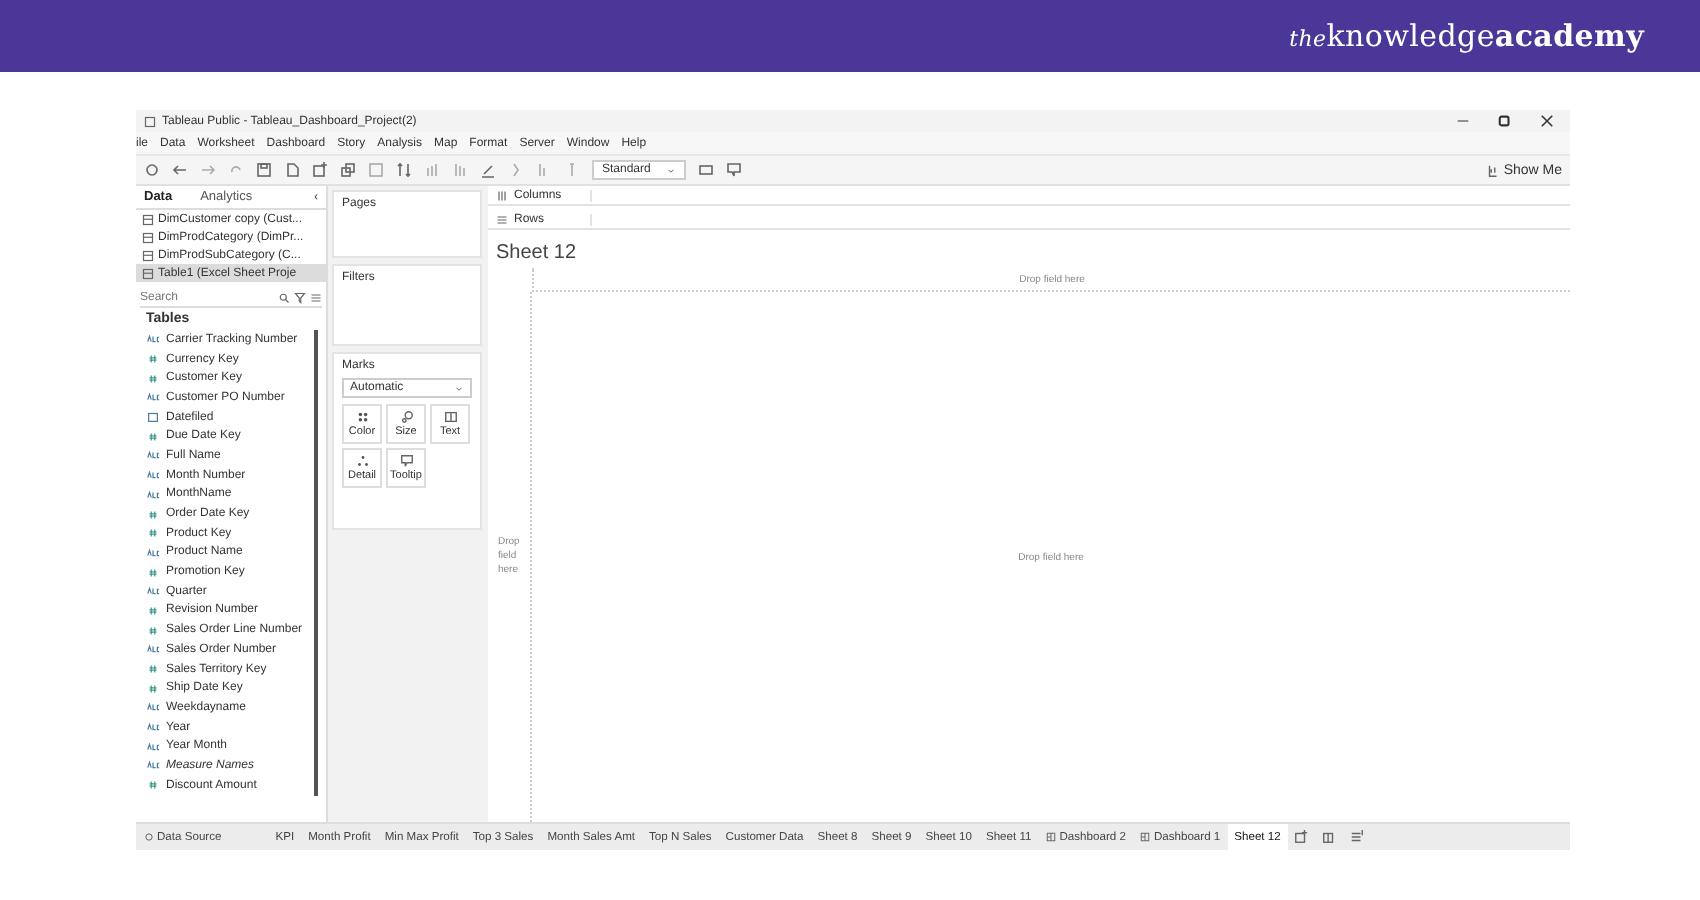 The height and width of the screenshot is (900, 1700). Describe the element at coordinates (320, 170) in the screenshot. I see `new-sheet-icon` at that location.